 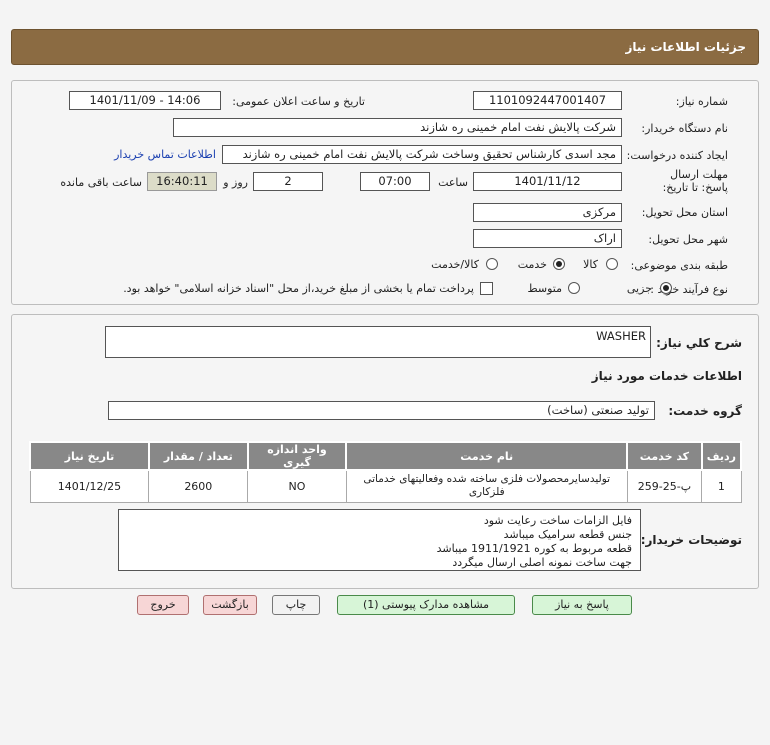 I want to click on notes-line-3: قطعه مربوط به کوره 1911/1921 میباشد, so click(x=534, y=548).